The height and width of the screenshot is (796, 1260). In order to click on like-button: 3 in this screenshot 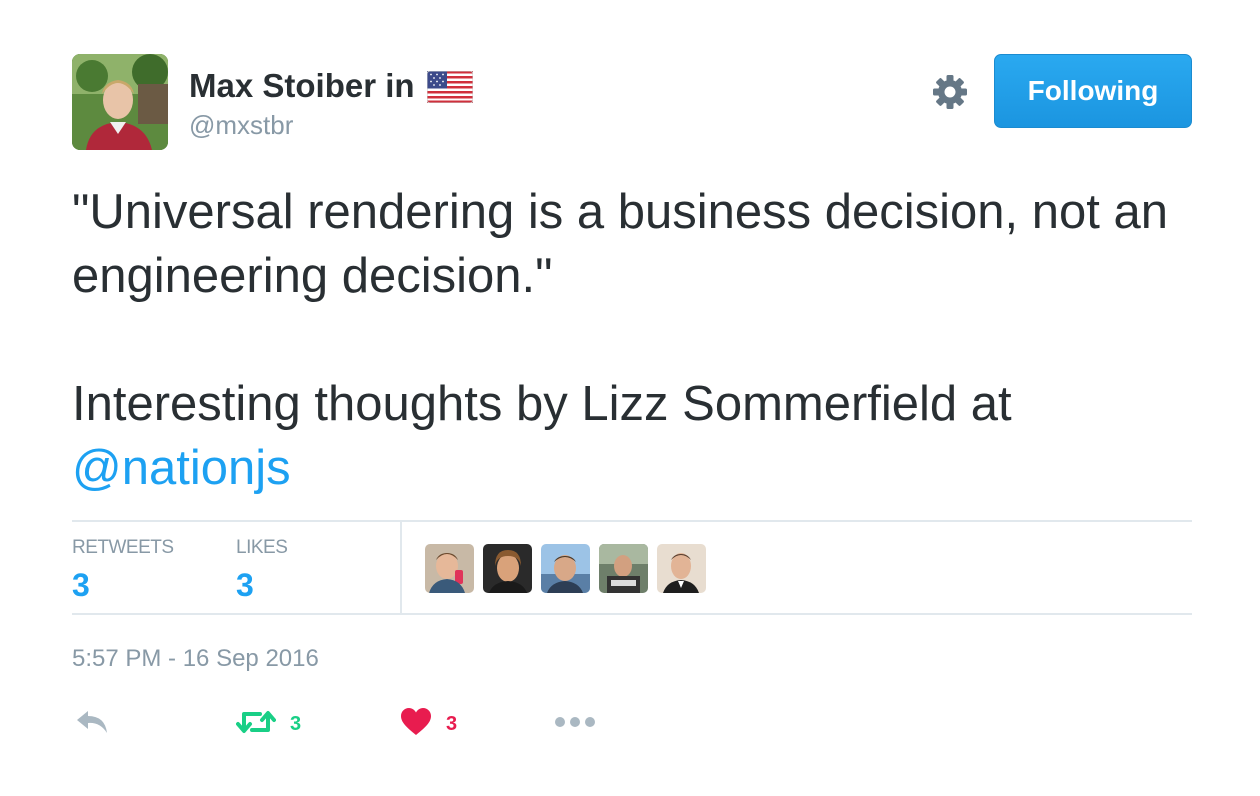, I will do `click(428, 724)`.